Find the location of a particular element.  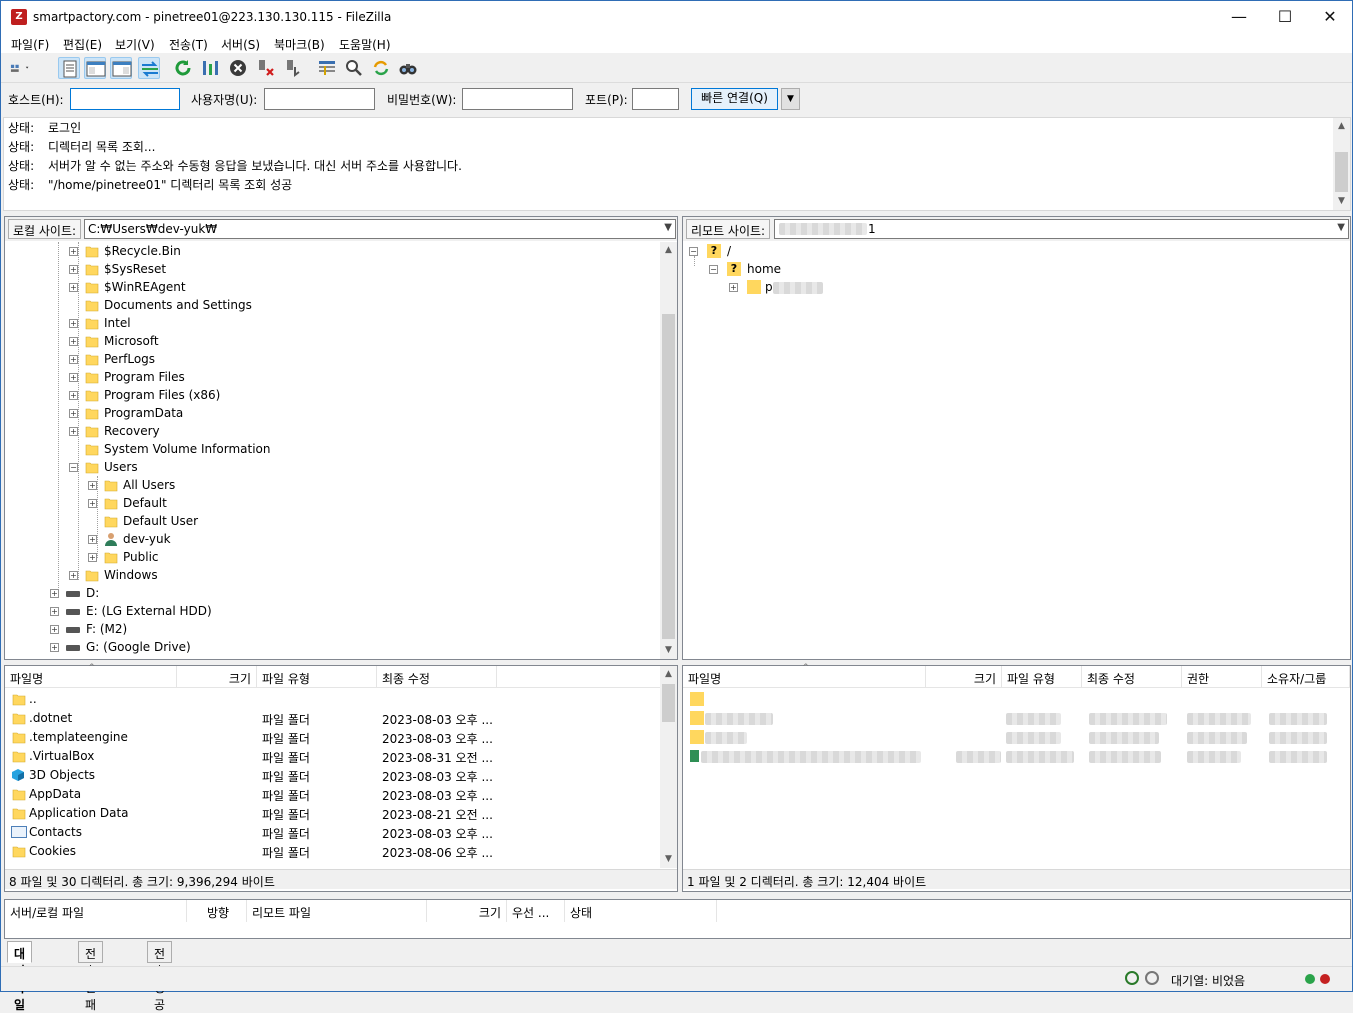

sync-browsing-icon is located at coordinates (381, 68).